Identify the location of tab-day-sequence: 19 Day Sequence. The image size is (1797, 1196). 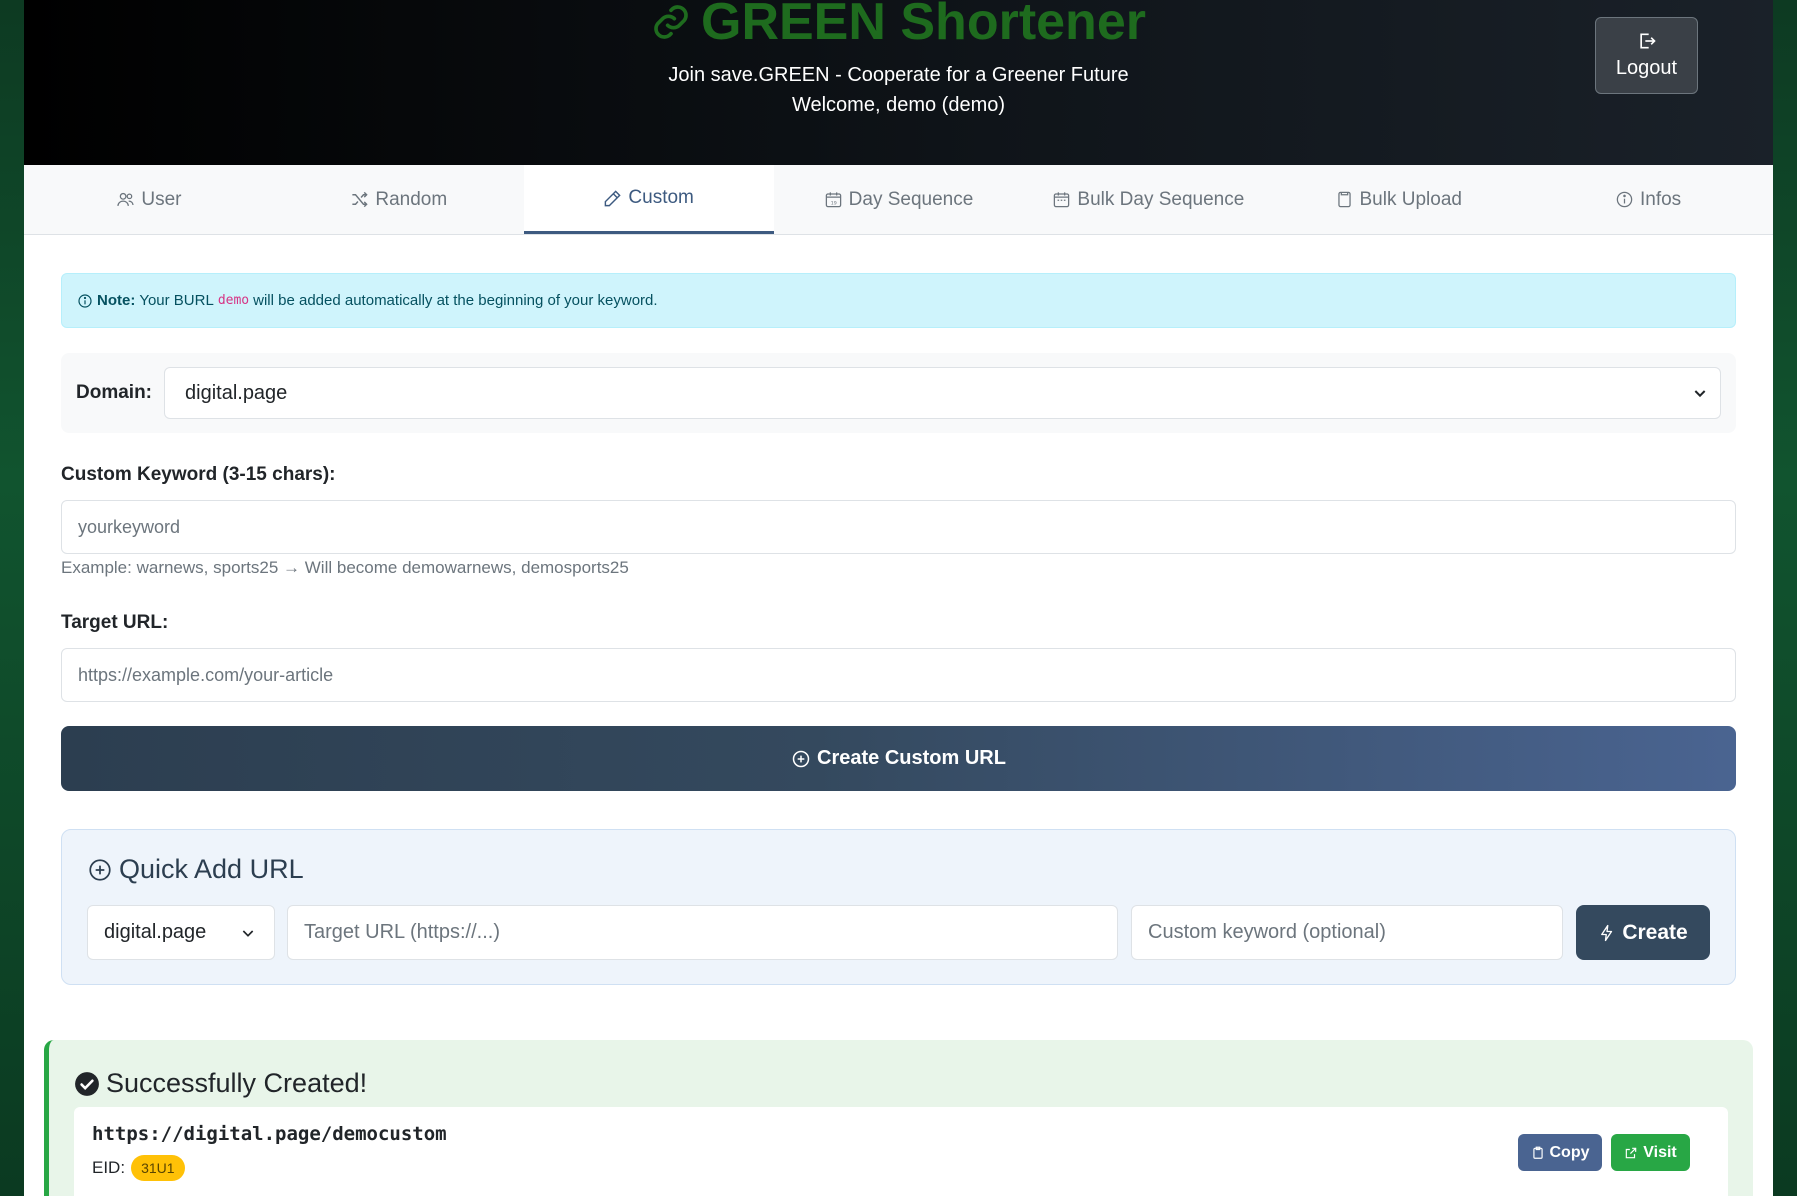
(899, 199).